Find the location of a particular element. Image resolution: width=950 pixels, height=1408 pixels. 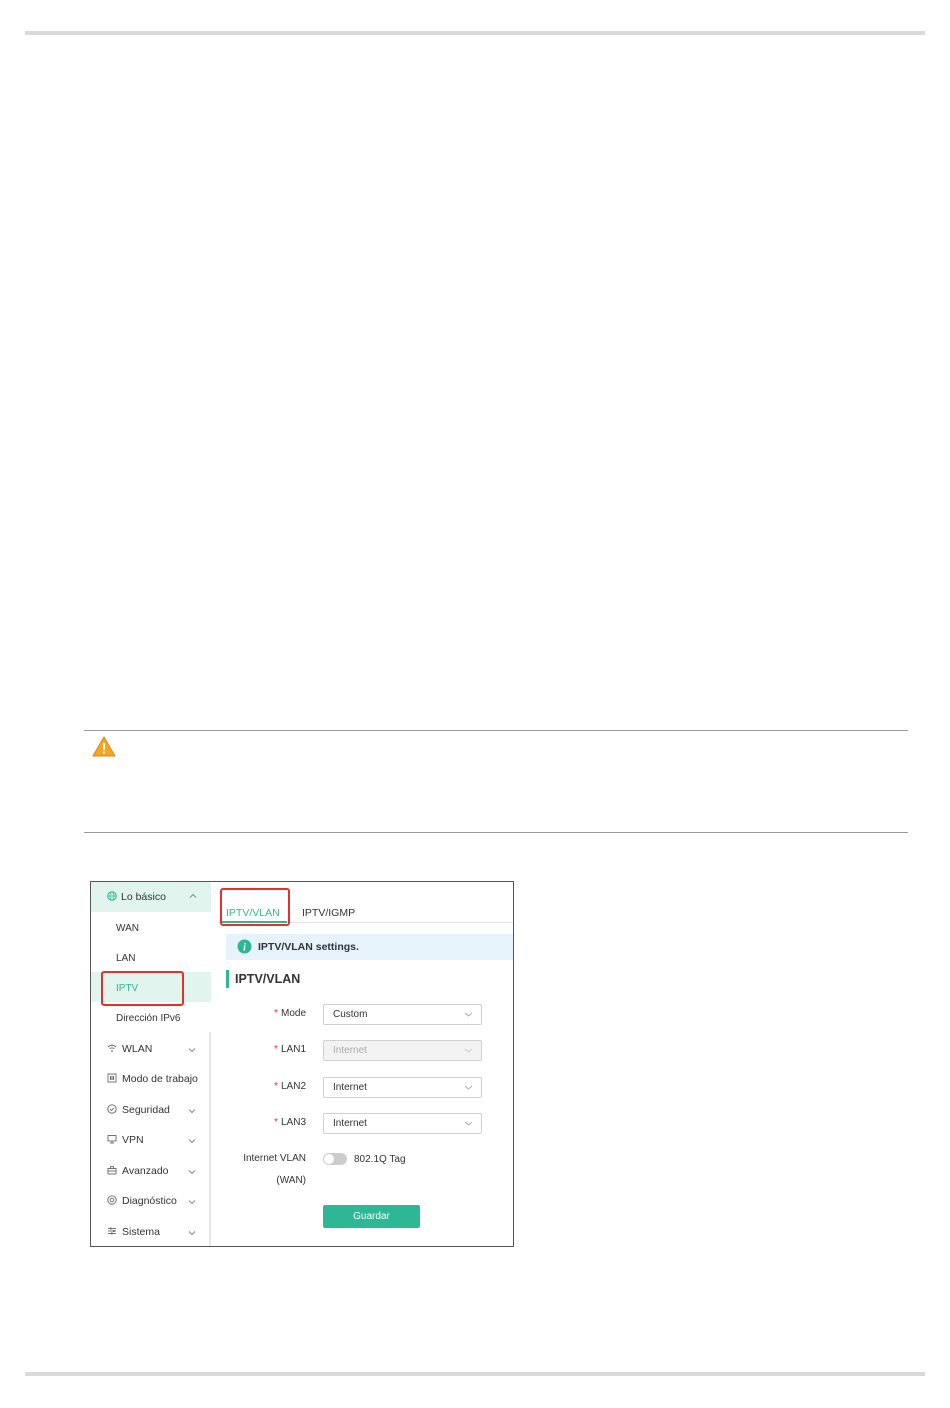

svg-text: i is located at coordinates (244, 948).